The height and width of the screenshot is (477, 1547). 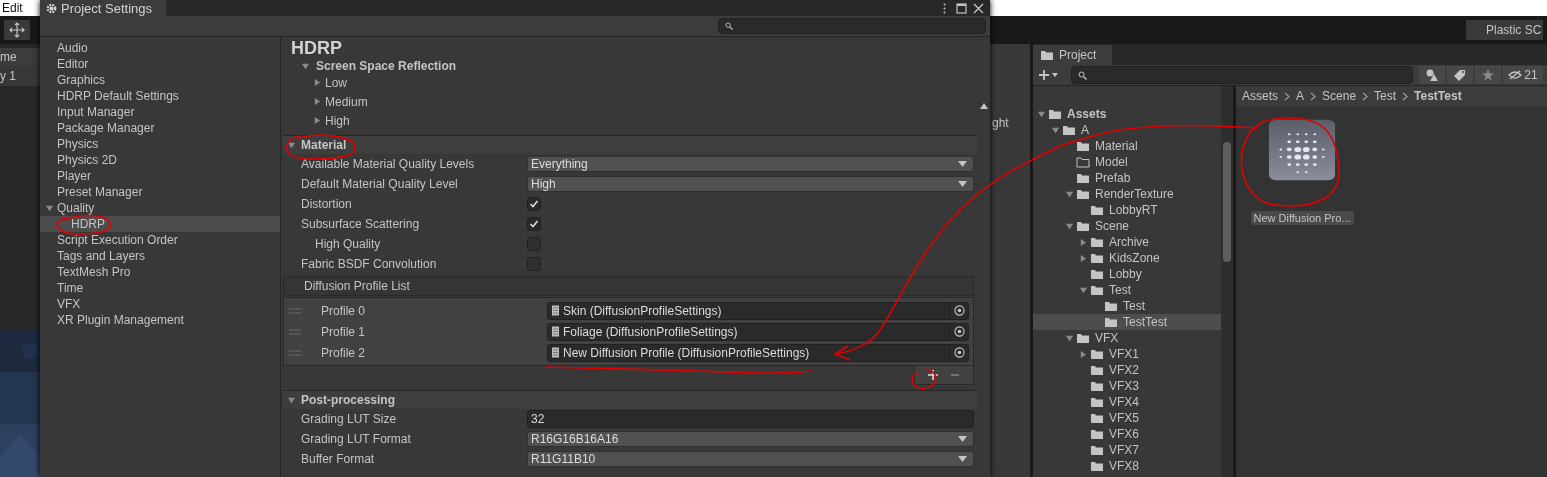 I want to click on tree-item: A, so click(x=1127, y=130).